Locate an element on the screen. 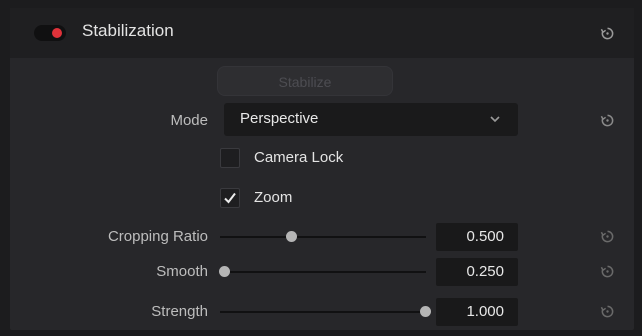 The width and height of the screenshot is (642, 336). zoom-label: Zoom is located at coordinates (273, 197).